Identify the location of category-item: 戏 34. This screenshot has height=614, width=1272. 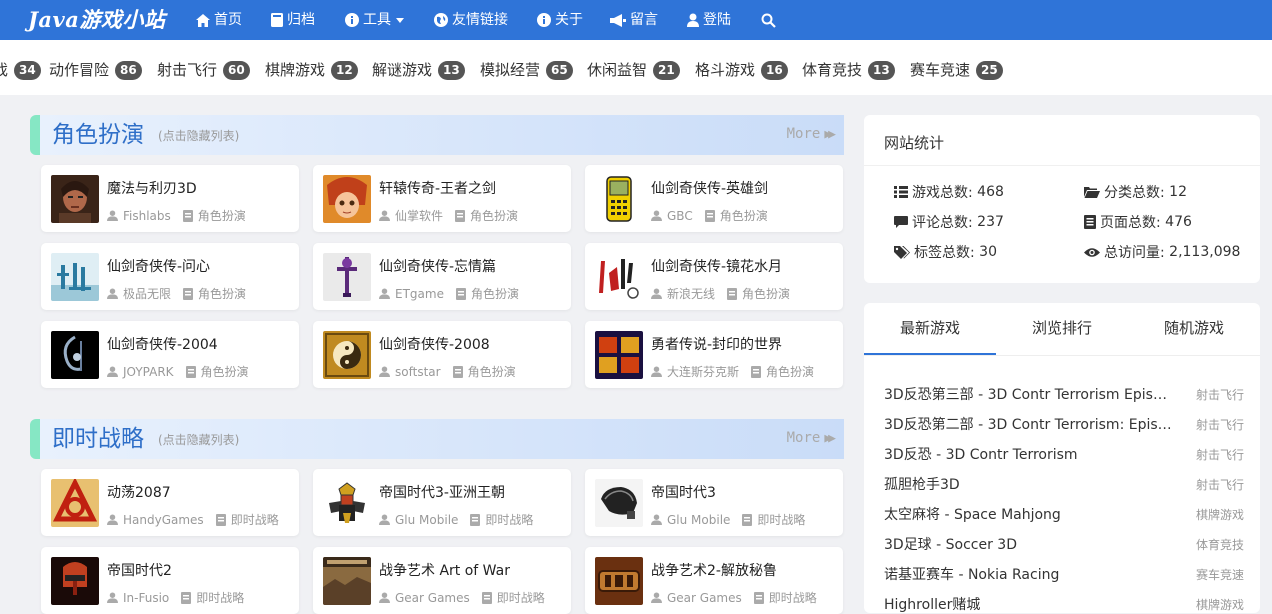
(20, 70).